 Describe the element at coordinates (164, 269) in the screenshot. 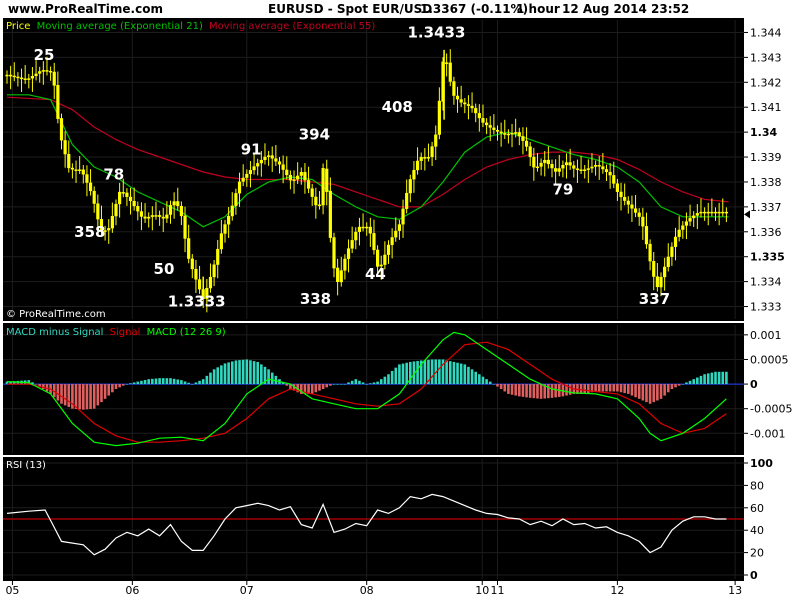

I see `price-annotation: 50` at that location.